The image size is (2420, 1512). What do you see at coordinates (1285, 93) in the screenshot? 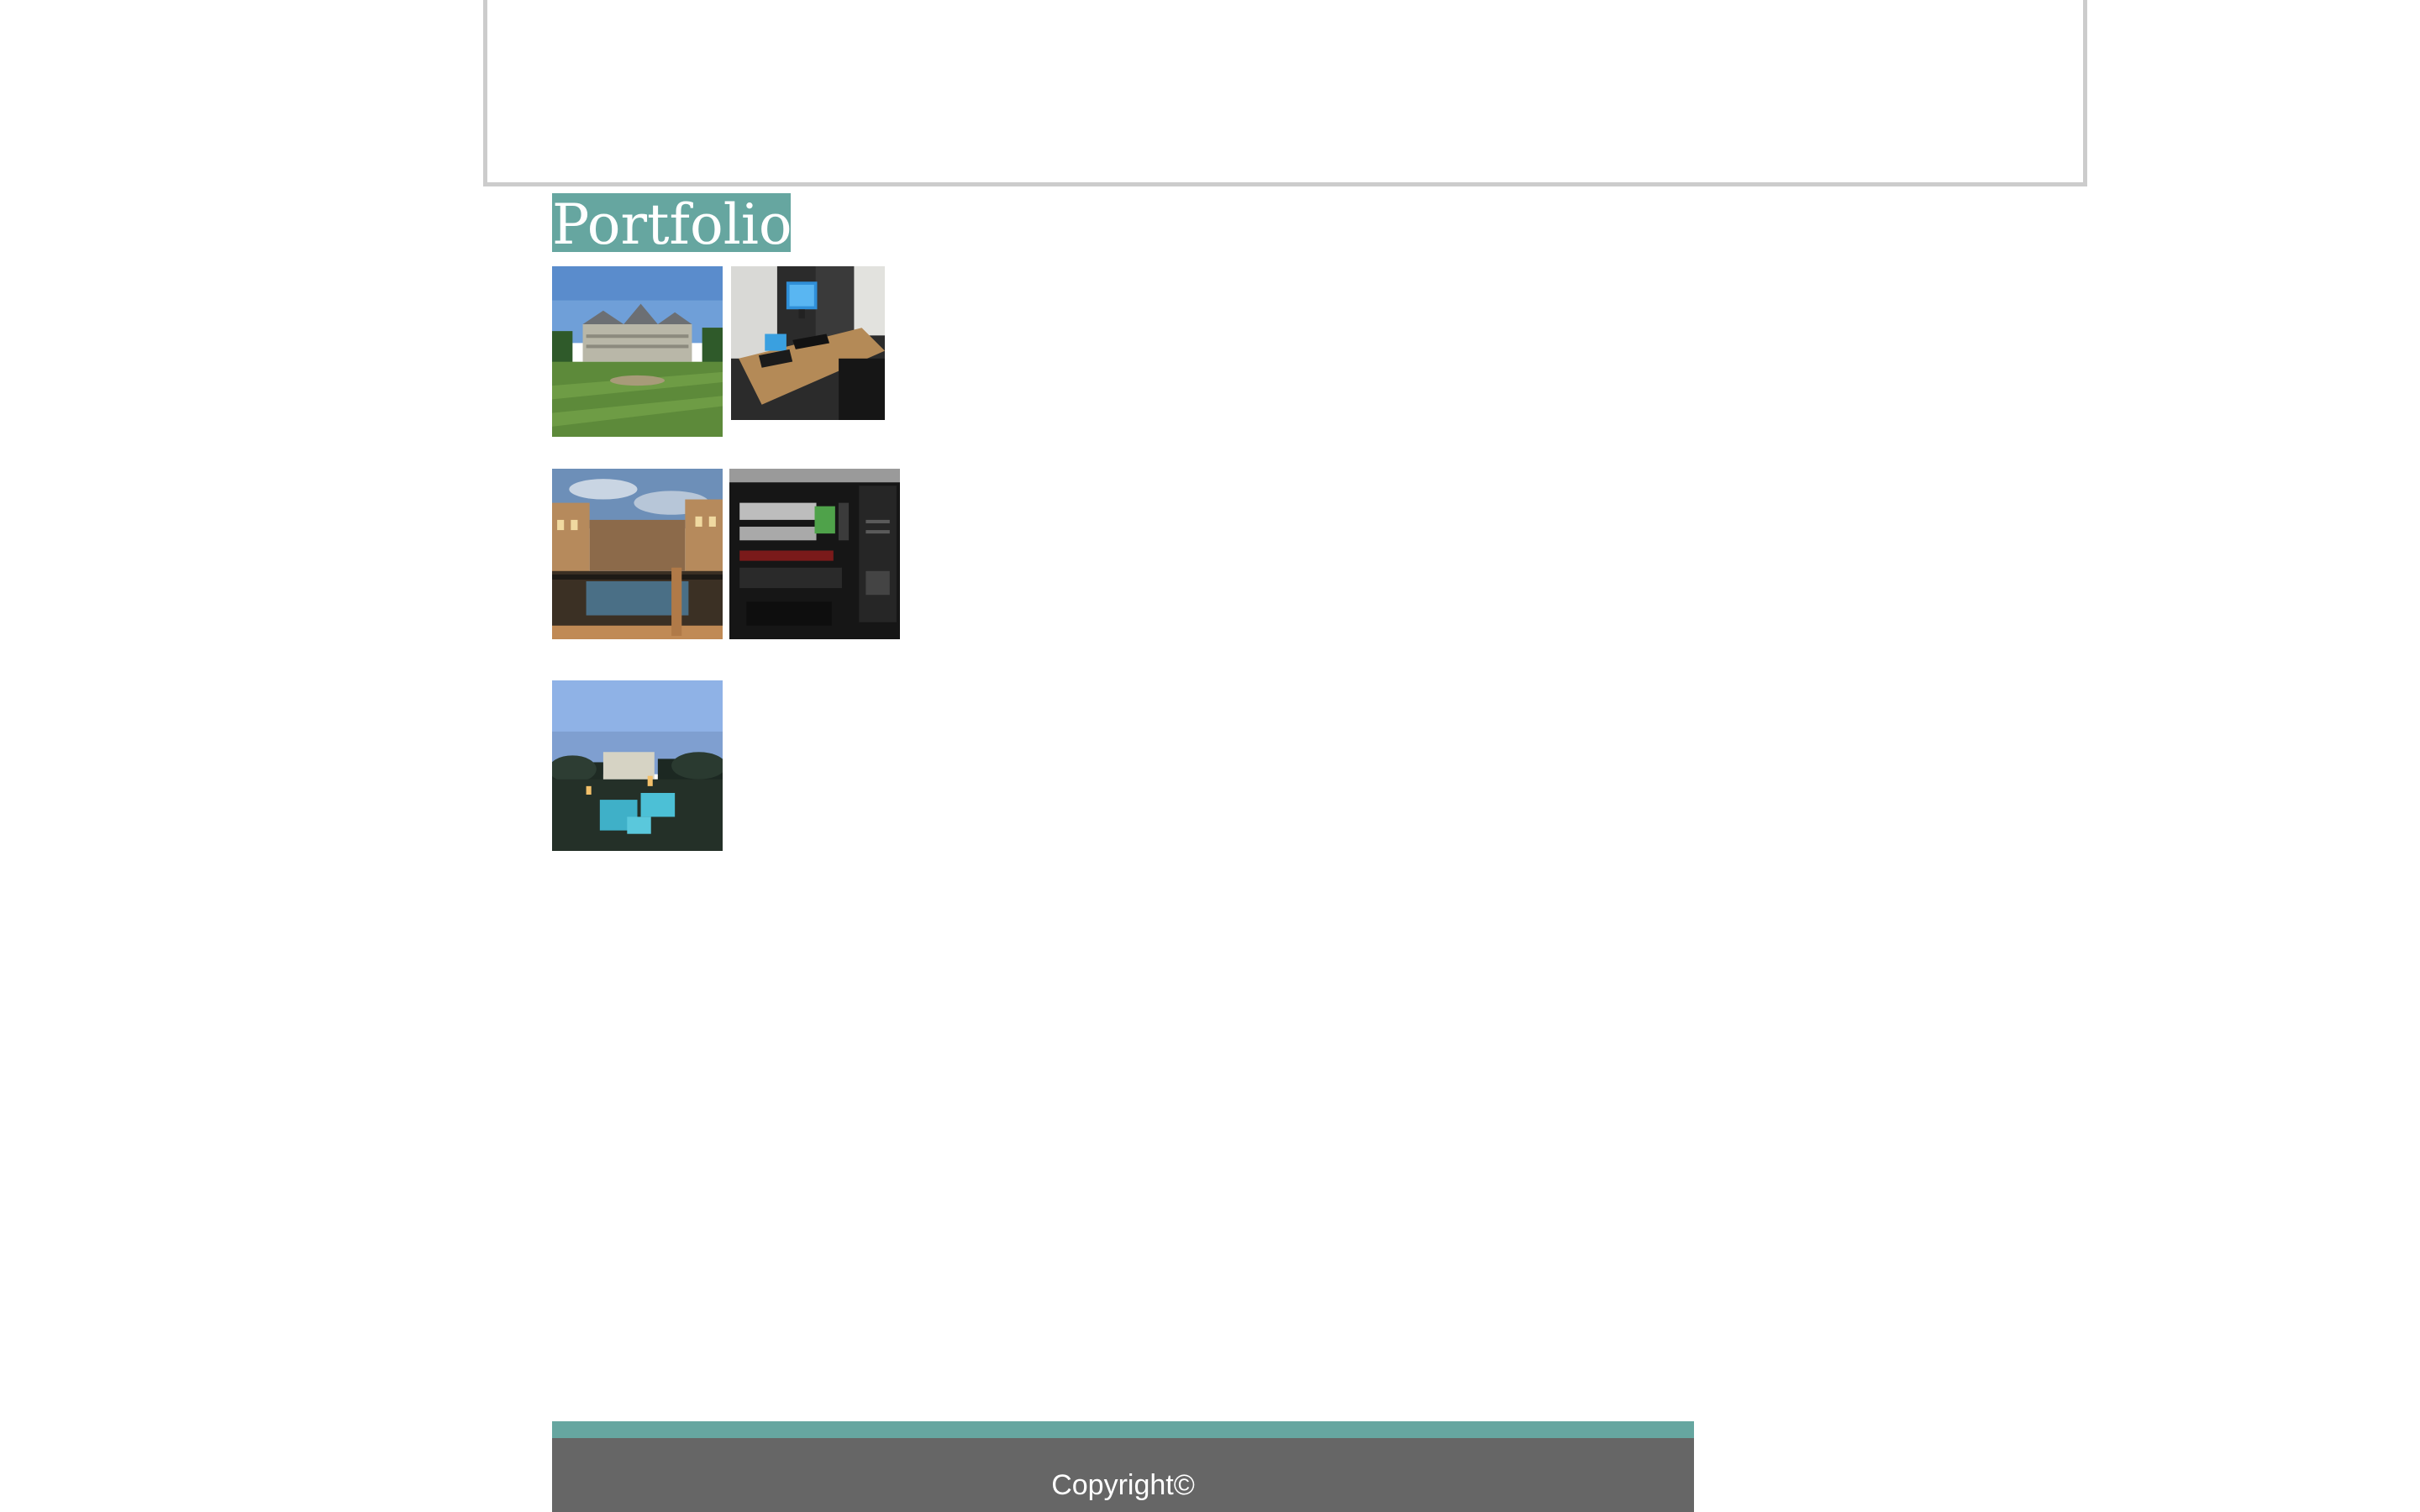
I see `header-box` at bounding box center [1285, 93].